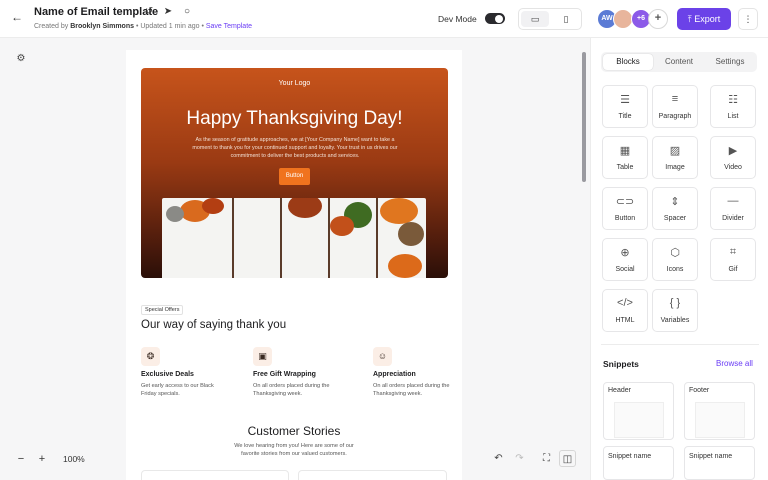 This screenshot has height=480, width=768. I want to click on block-label: Divider, so click(733, 218).